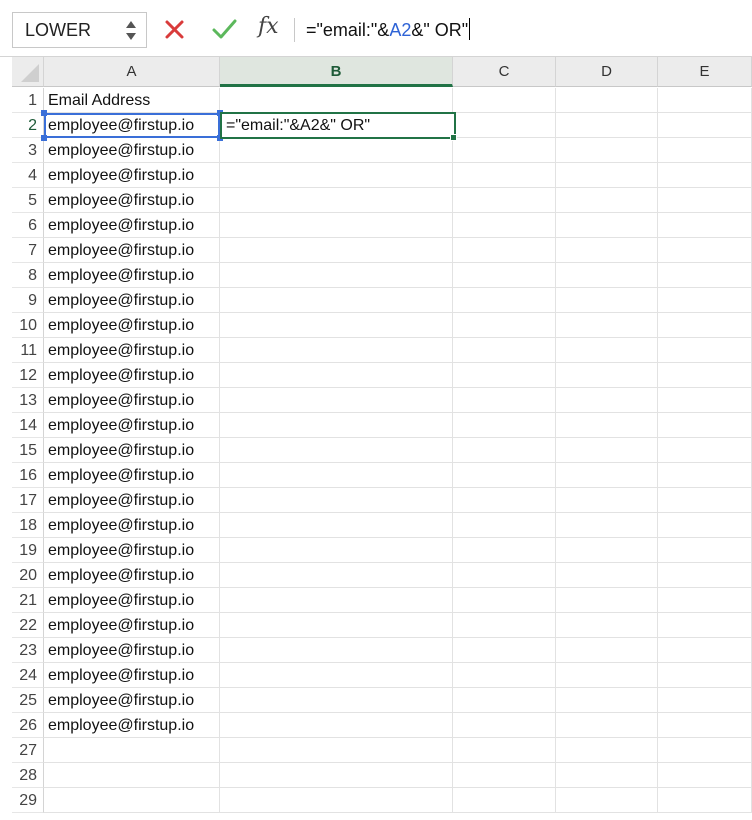 The width and height of the screenshot is (752, 820). Describe the element at coordinates (336, 675) in the screenshot. I see `cell-b24` at that location.